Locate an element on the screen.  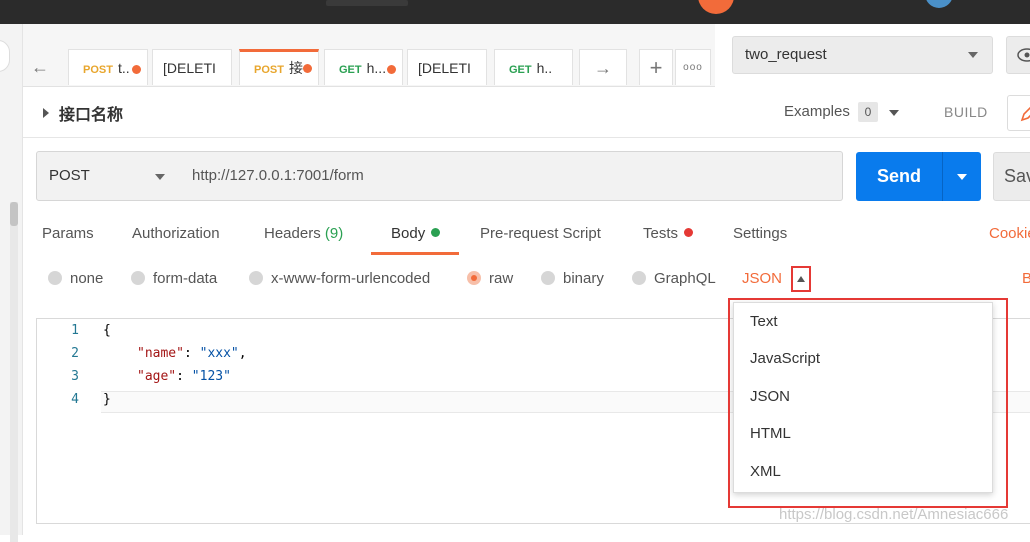
format-option-xml: XML is located at coordinates (765, 471).